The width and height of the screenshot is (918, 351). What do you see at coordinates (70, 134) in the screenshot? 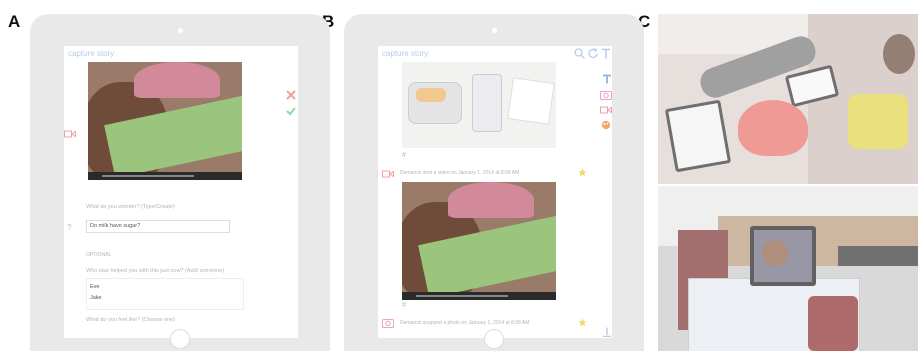
I see `video-camera-icon` at bounding box center [70, 134].